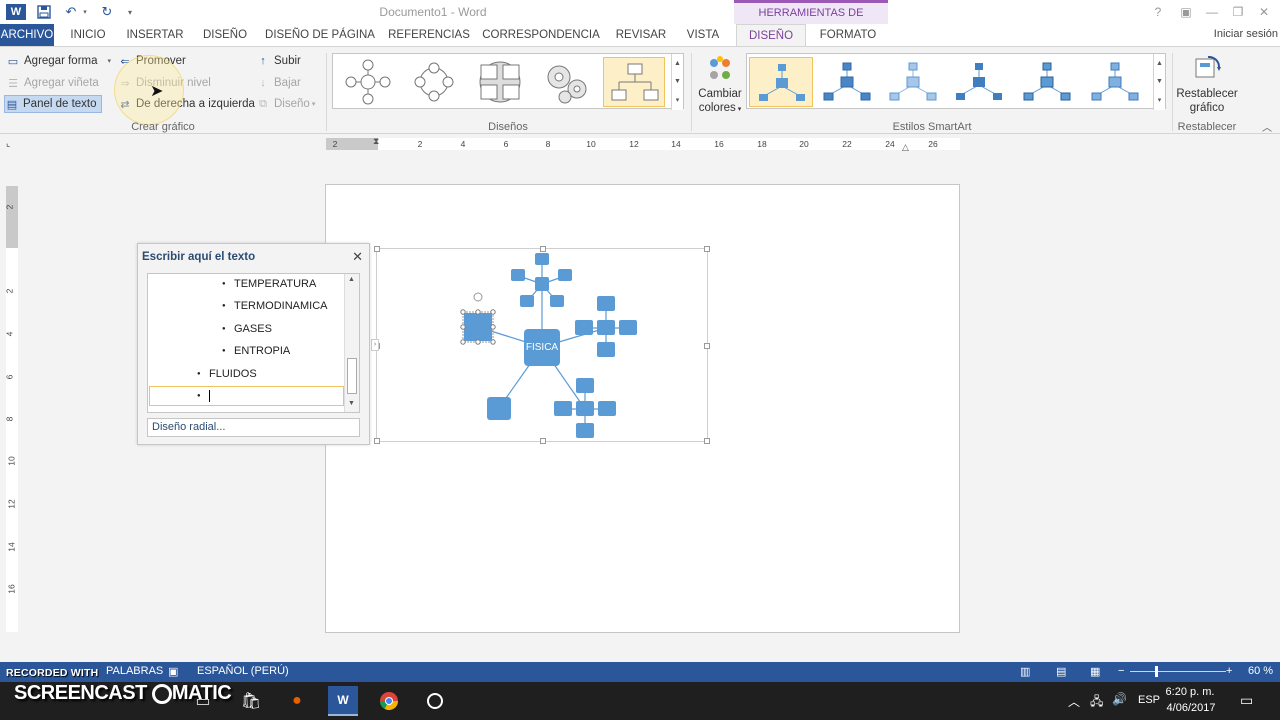 This screenshot has height=720, width=1280. What do you see at coordinates (641, 35) in the screenshot?
I see `tab-revisar: REVISAR` at bounding box center [641, 35].